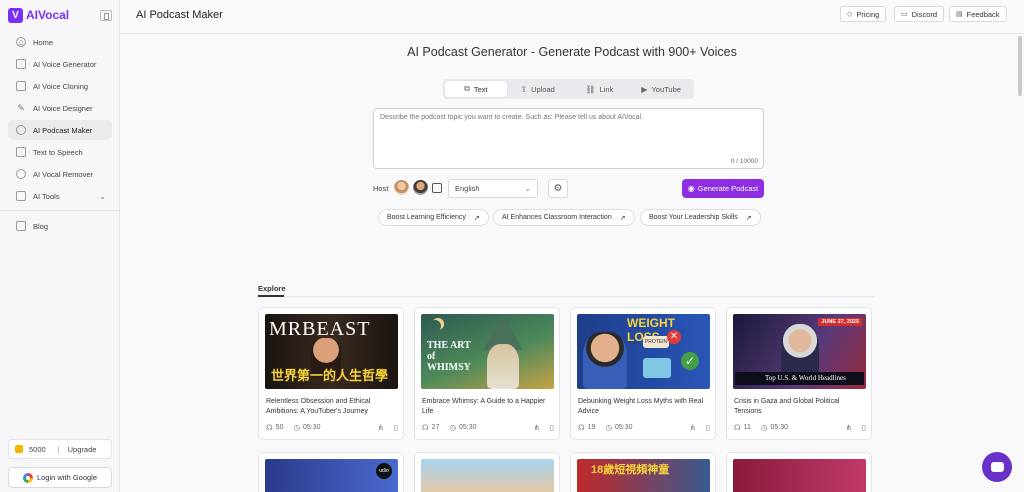 The image size is (1024, 492). I want to click on login-with-google-button: Login with Google, so click(60, 477).